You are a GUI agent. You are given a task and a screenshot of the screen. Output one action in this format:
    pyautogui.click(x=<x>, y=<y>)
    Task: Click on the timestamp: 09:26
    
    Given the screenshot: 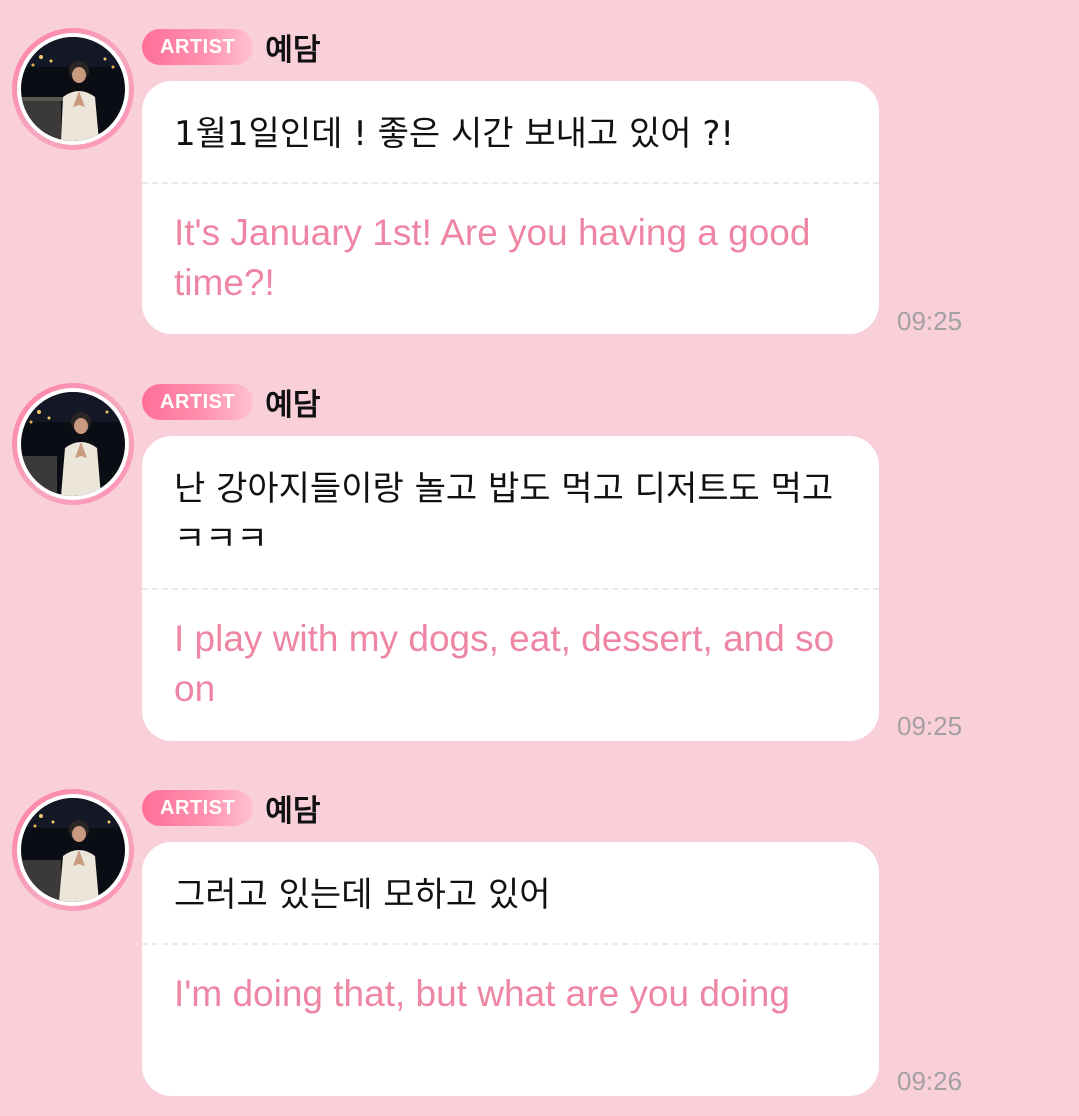 What is the action you would take?
    pyautogui.click(x=930, y=1081)
    